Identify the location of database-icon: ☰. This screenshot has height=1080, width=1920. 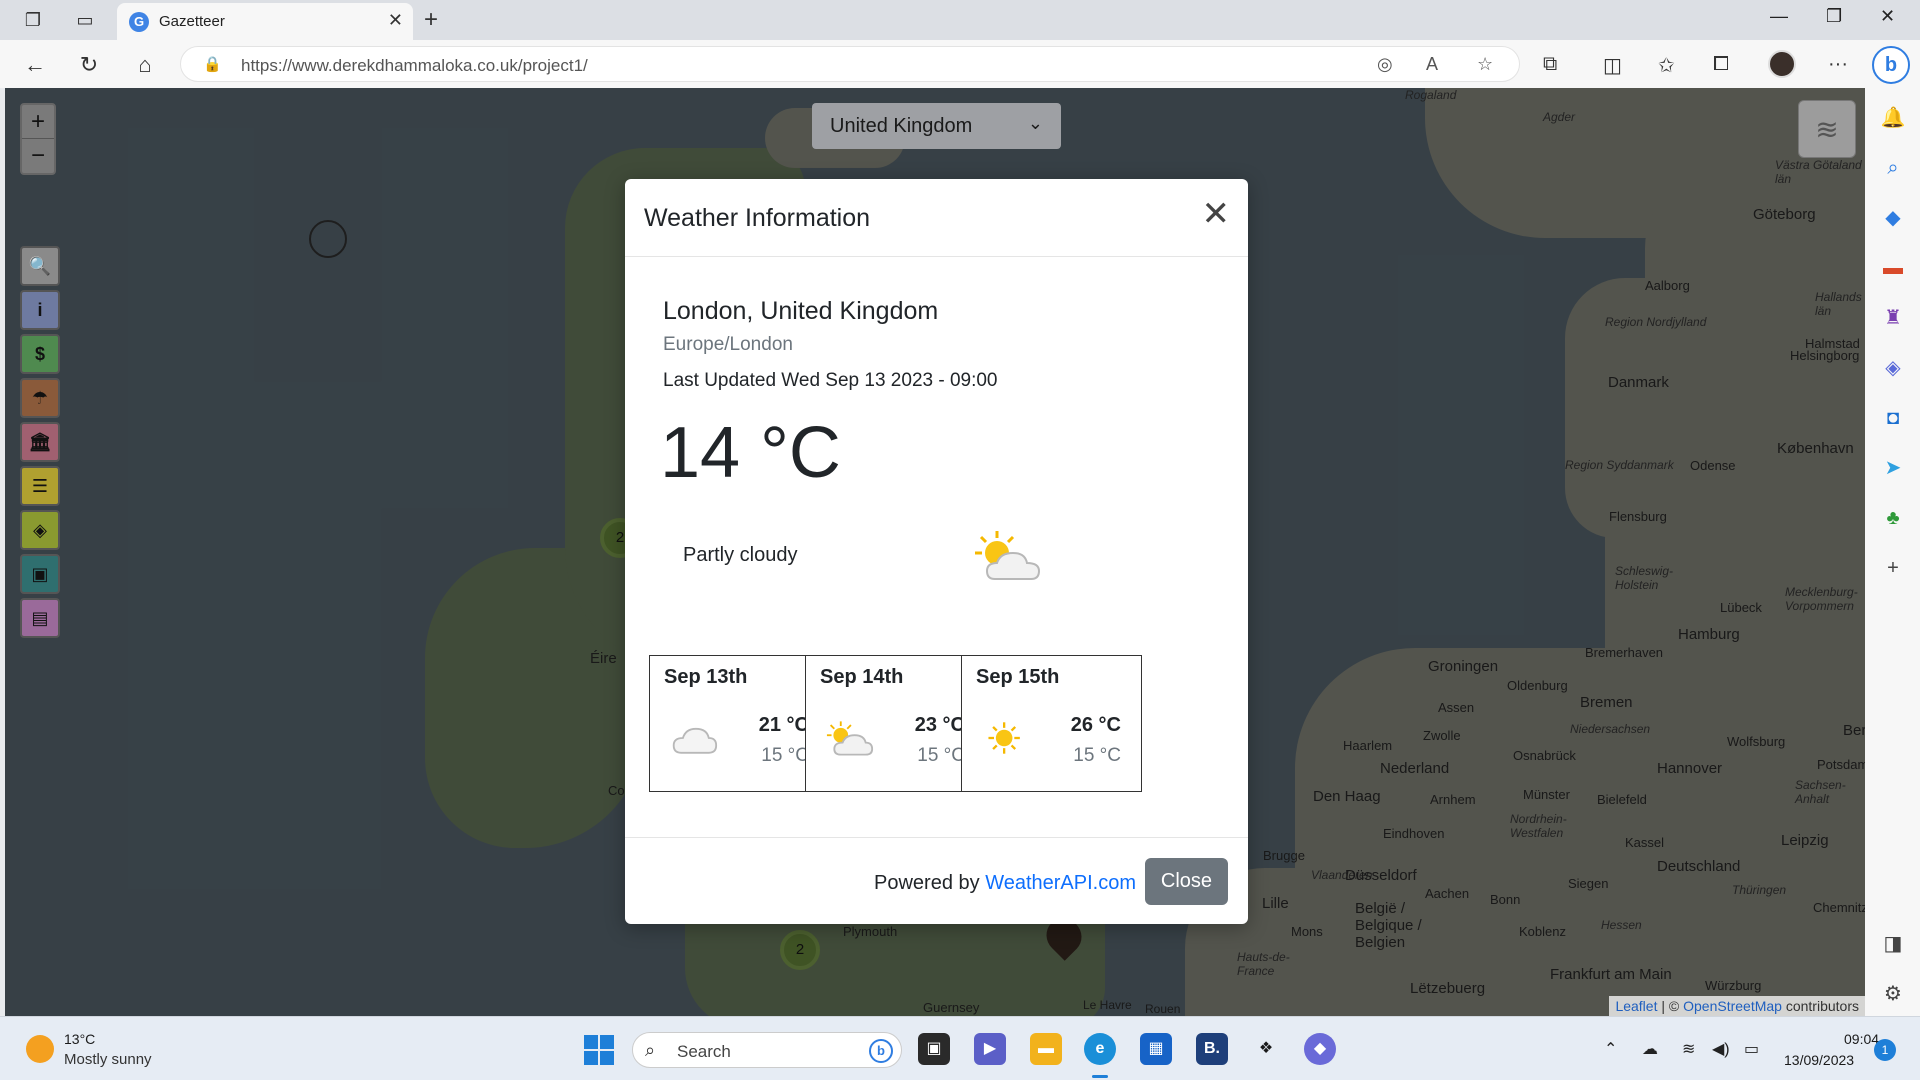
(40, 486).